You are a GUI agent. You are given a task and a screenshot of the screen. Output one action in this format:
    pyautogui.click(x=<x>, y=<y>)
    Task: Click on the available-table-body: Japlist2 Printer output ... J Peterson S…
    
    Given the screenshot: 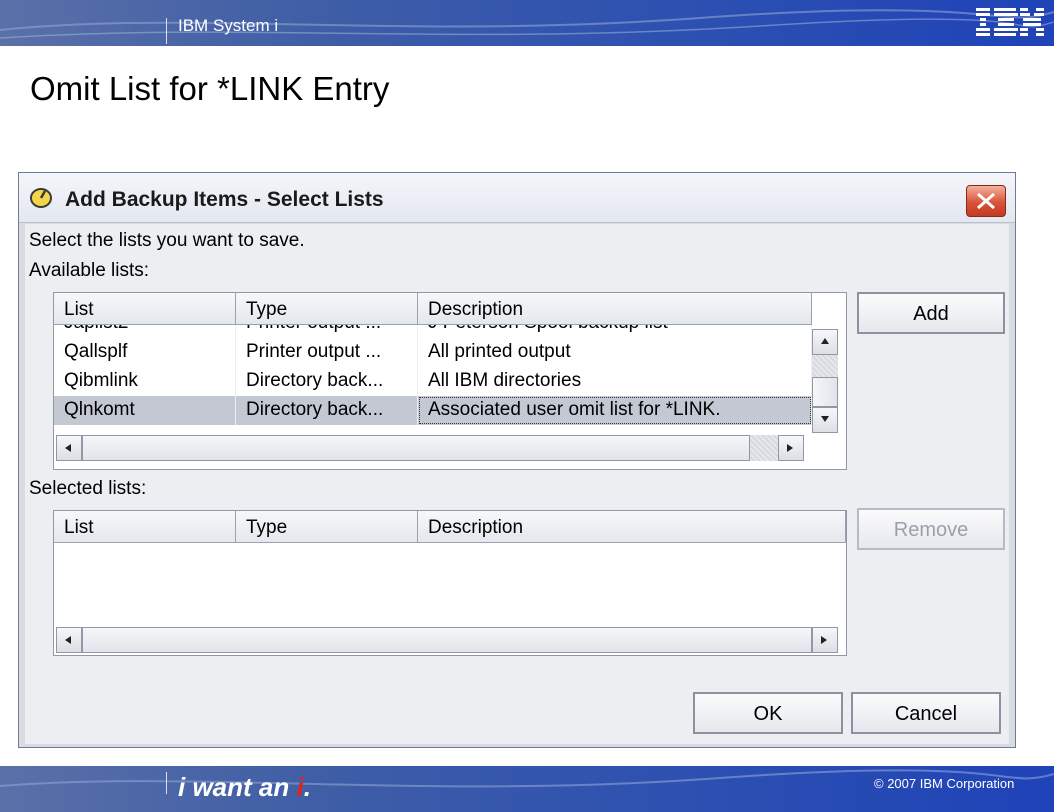 What is the action you would take?
    pyautogui.click(x=433, y=381)
    